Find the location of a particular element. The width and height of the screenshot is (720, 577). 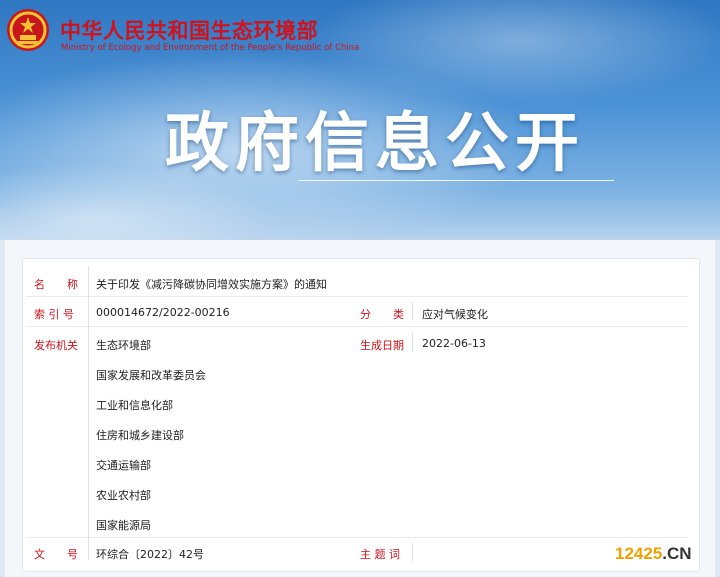

site-watermark: 12425.CN is located at coordinates (653, 554).